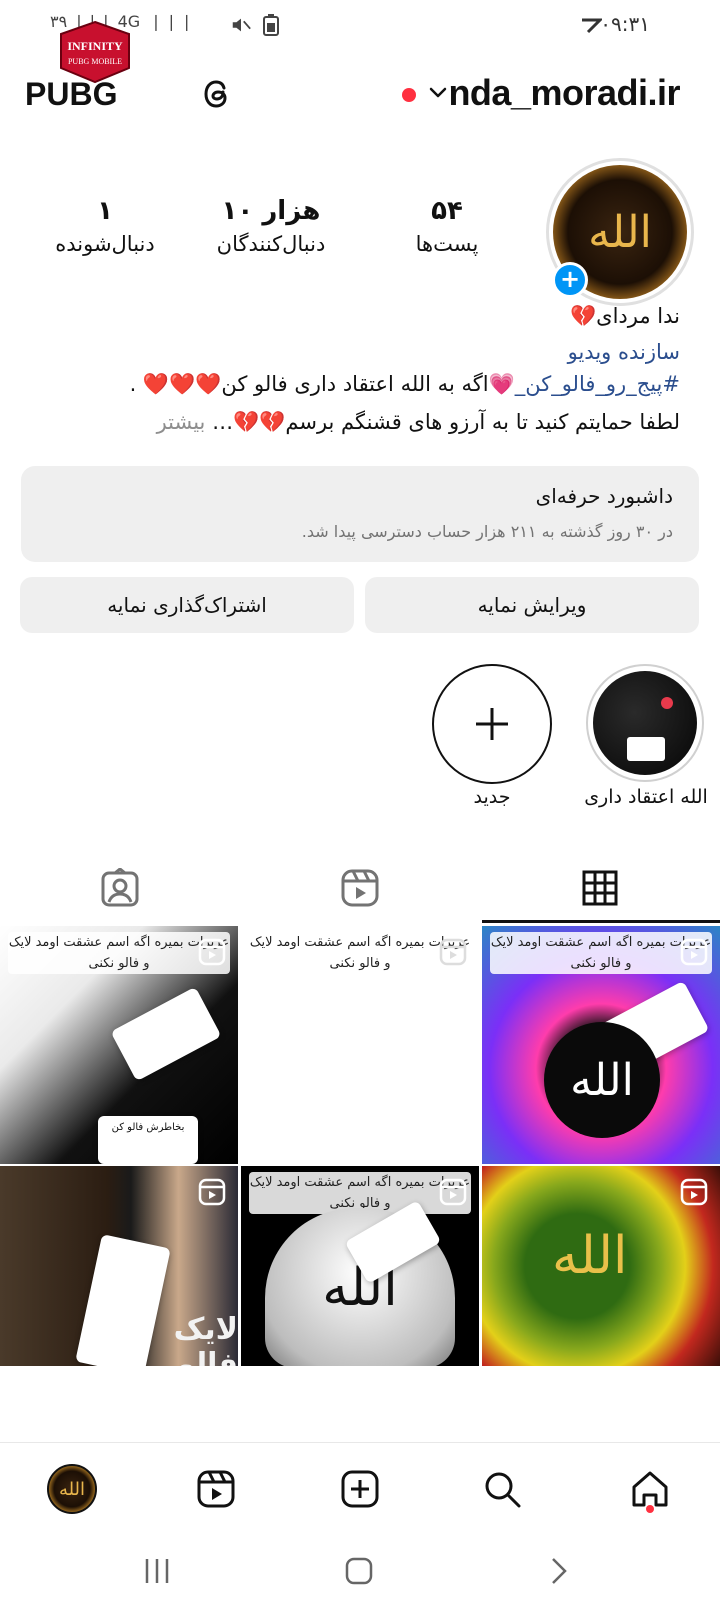 This screenshot has width=720, height=1600. I want to click on chevron-down-icon, so click(438, 92).